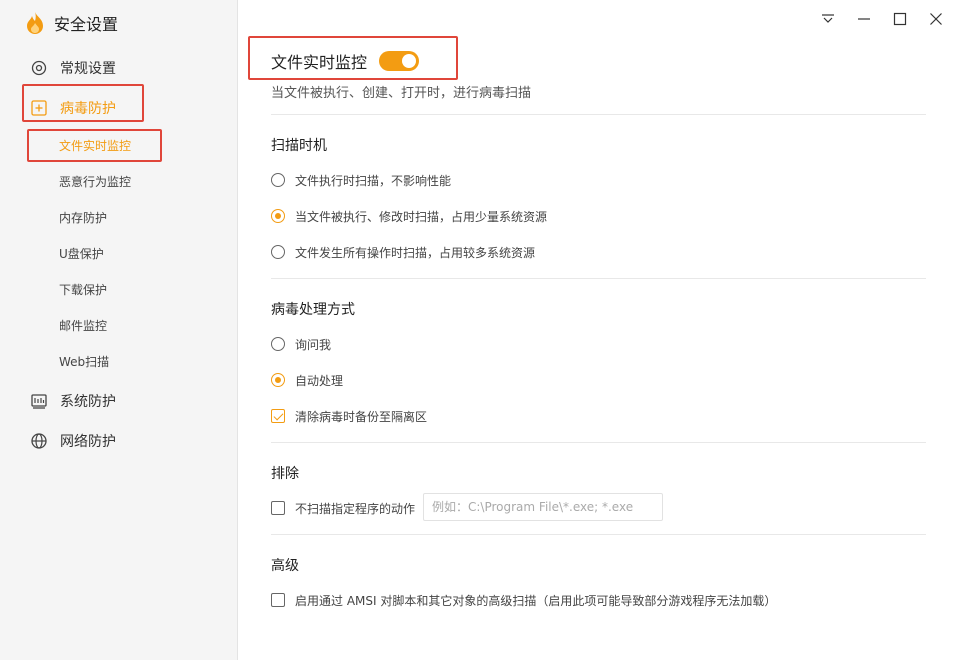  I want to click on sidebar-item-label: 病毒防护, so click(88, 109).